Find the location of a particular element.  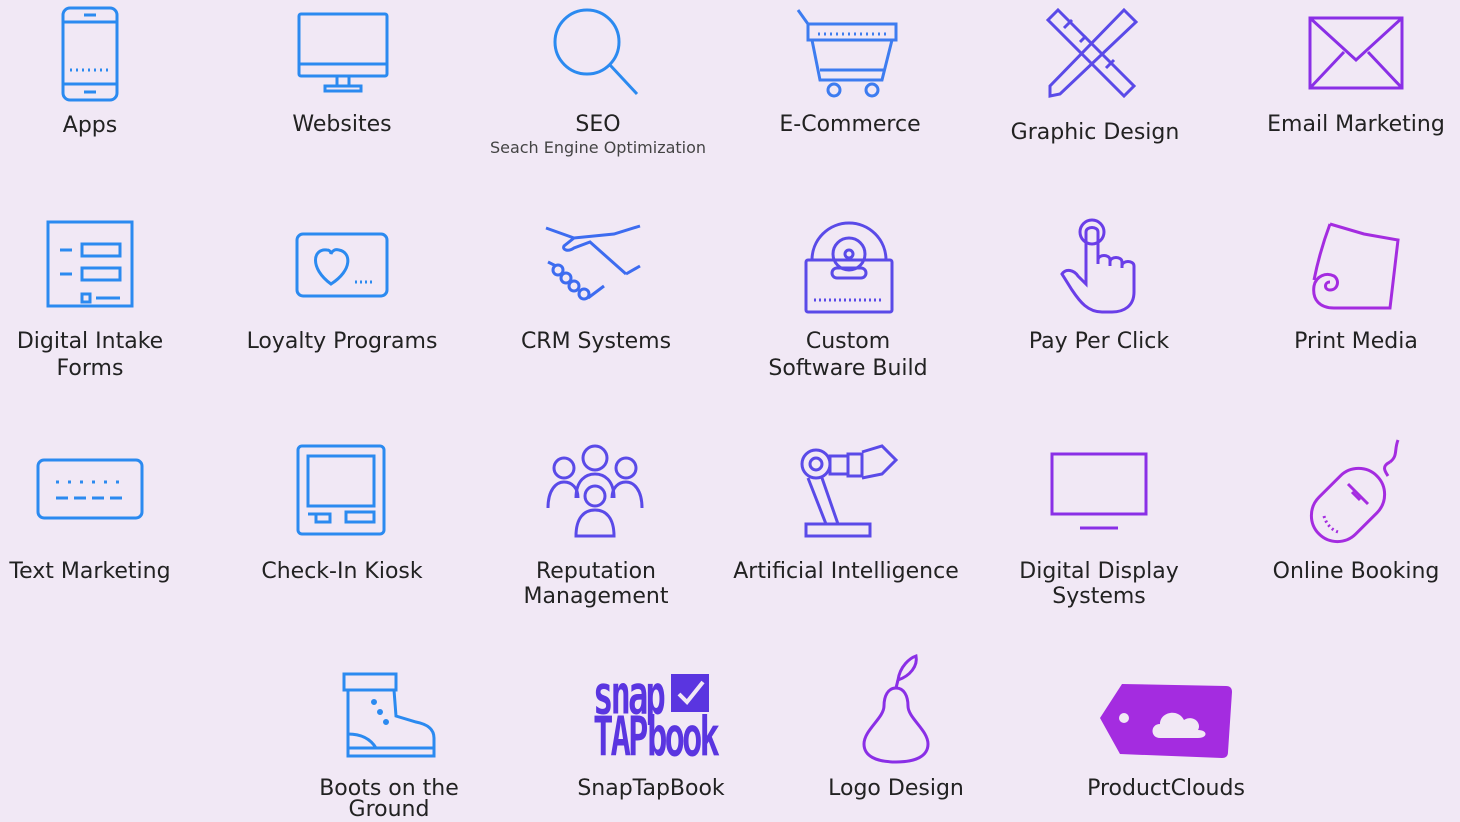

pear-icon is located at coordinates (896, 709).